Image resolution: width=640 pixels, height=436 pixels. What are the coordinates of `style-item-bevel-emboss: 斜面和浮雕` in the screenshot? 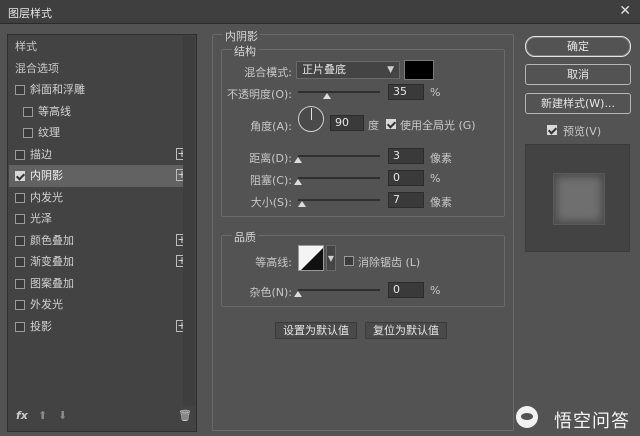 It's located at (100, 90).